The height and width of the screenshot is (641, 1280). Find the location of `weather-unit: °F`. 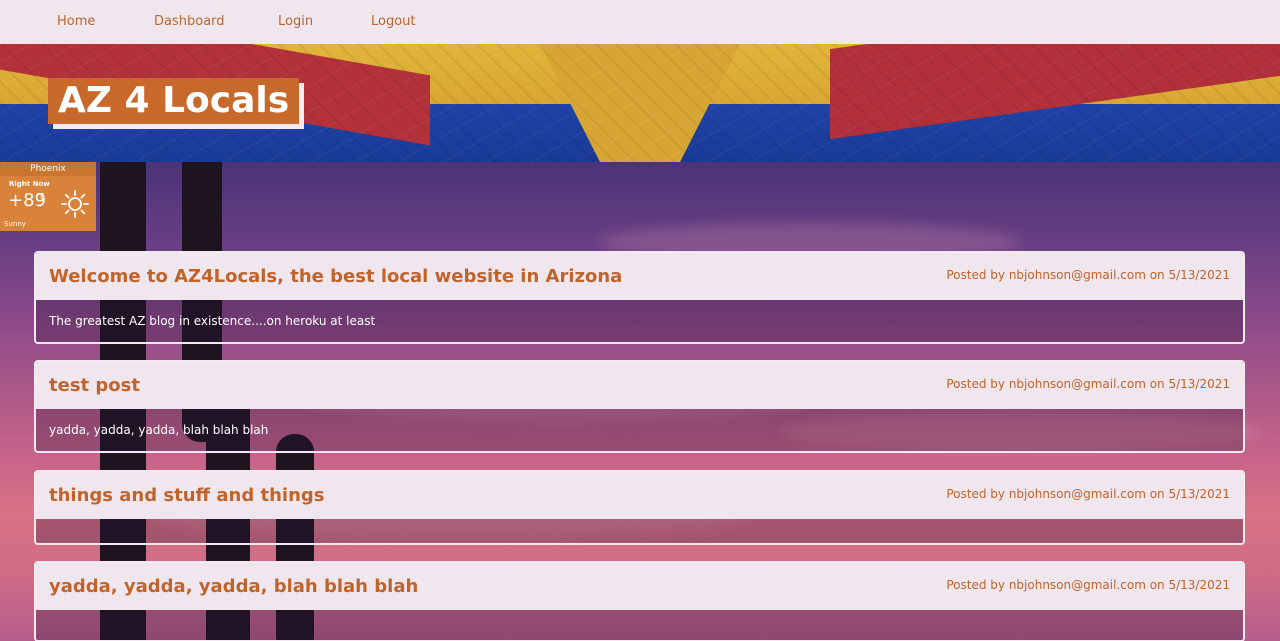

weather-unit: °F is located at coordinates (40, 196).